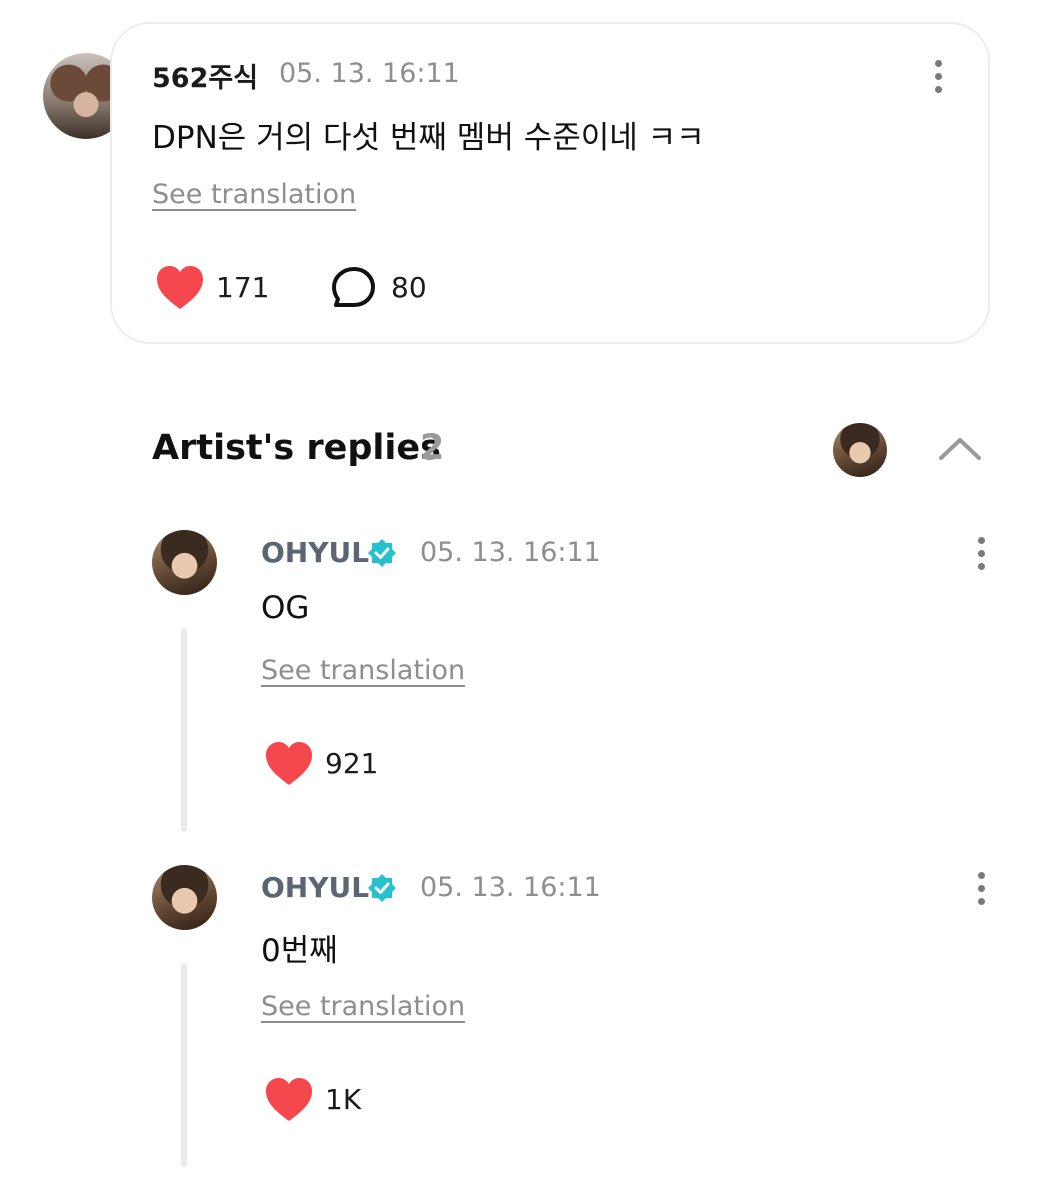 This screenshot has height=1200, width=1037. I want to click on comment-username: 562주식, so click(205, 75).